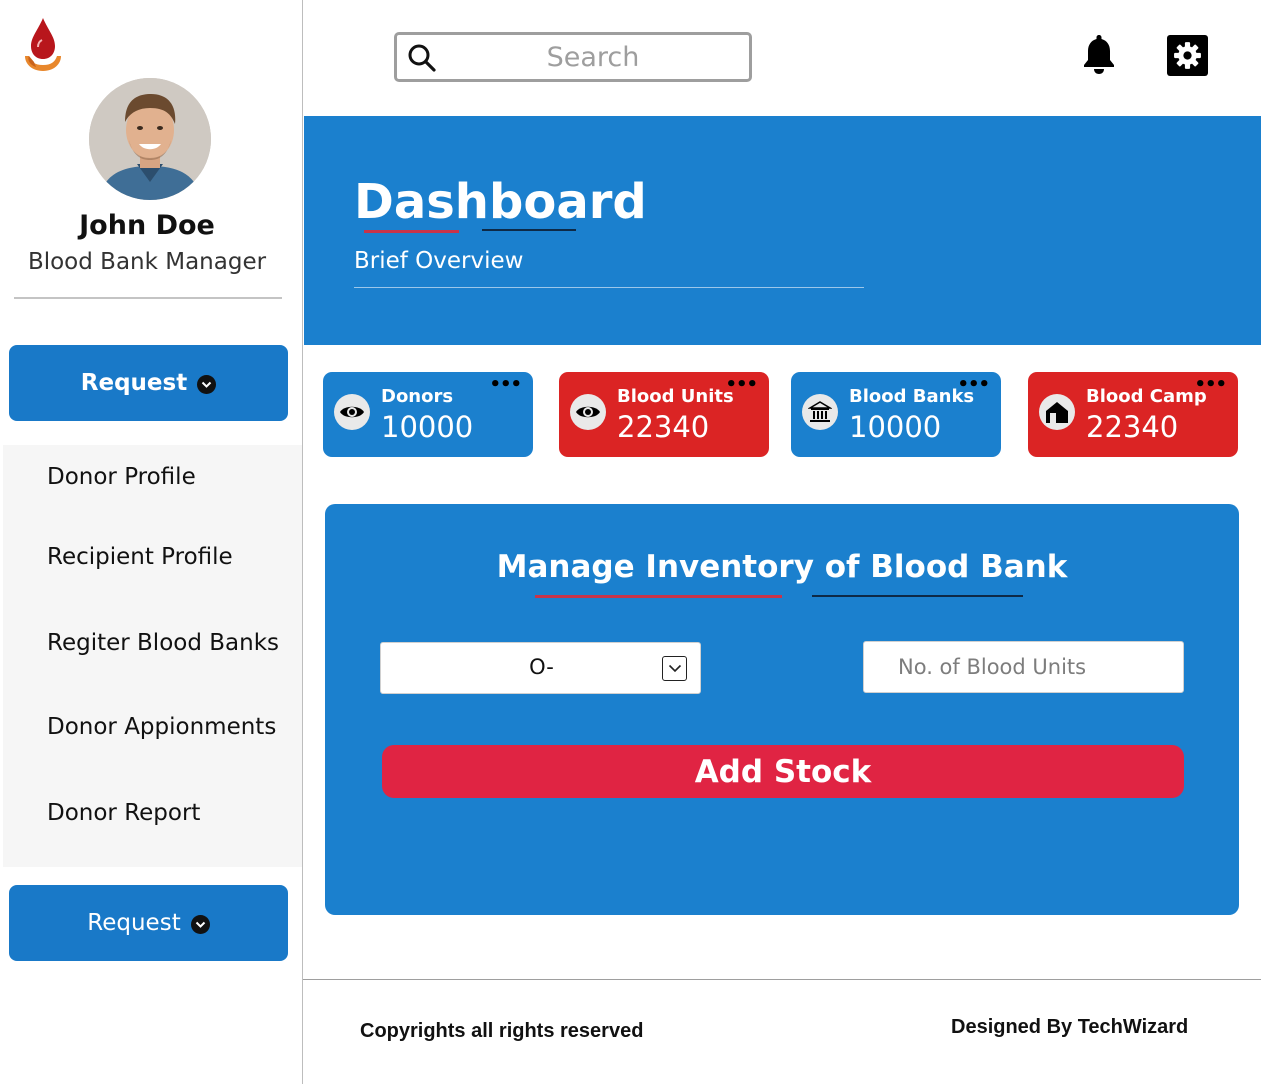 Image resolution: width=1261 pixels, height=1084 pixels. Describe the element at coordinates (502, 1031) in the screenshot. I see `footer-copyright: Copyrights all rights reserved` at that location.